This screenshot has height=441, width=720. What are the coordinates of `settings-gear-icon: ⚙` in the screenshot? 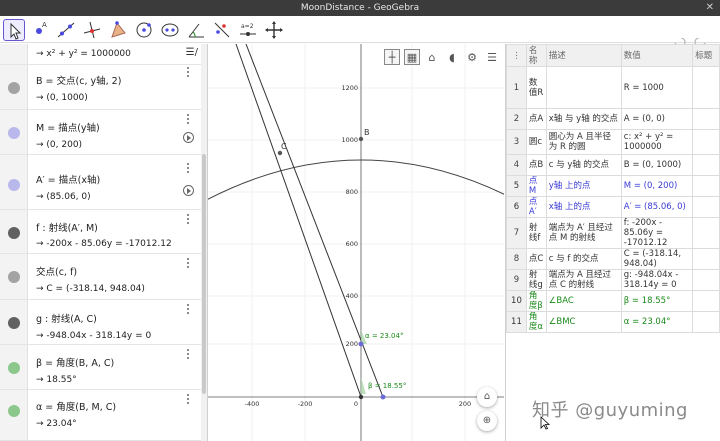 It's located at (472, 57).